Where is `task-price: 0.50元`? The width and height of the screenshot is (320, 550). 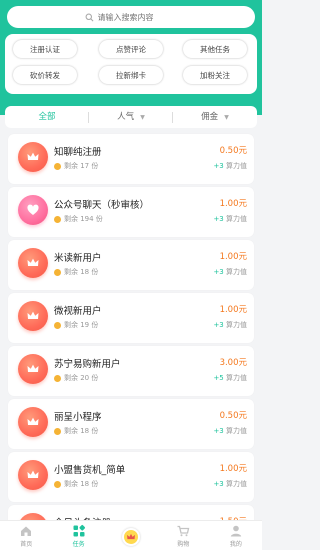 task-price: 0.50元 is located at coordinates (233, 151).